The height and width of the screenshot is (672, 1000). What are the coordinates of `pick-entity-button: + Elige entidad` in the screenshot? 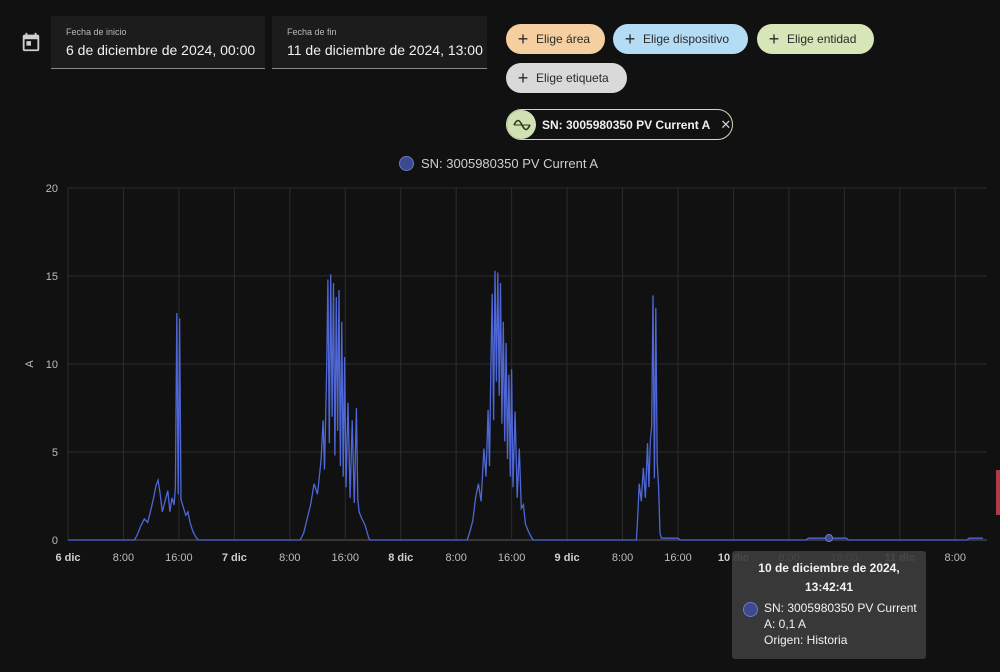 It's located at (815, 39).